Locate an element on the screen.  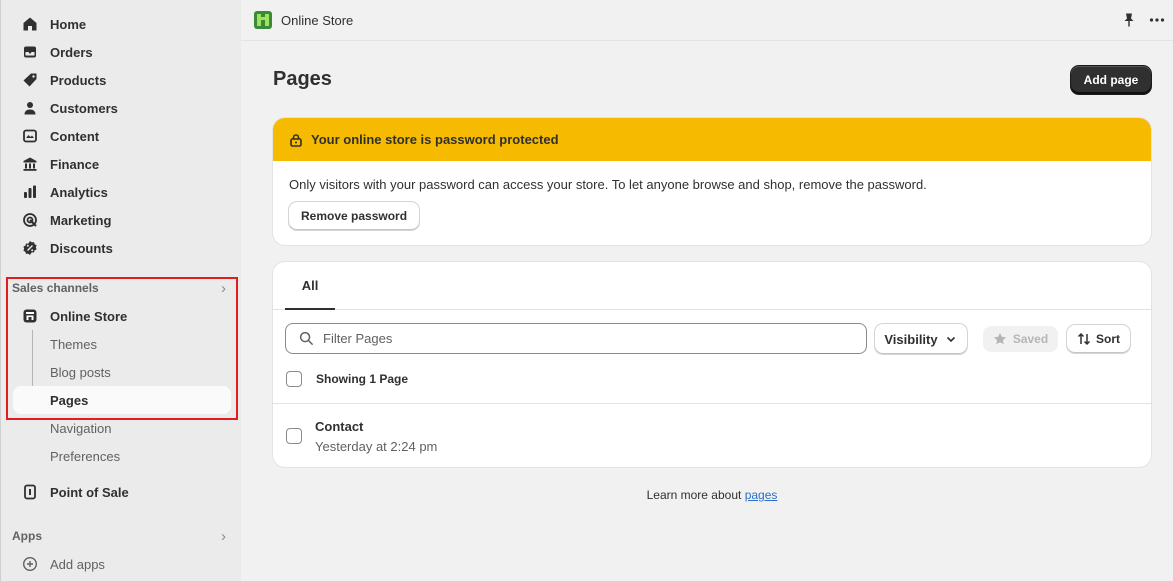
pin-icon is located at coordinates (1129, 20).